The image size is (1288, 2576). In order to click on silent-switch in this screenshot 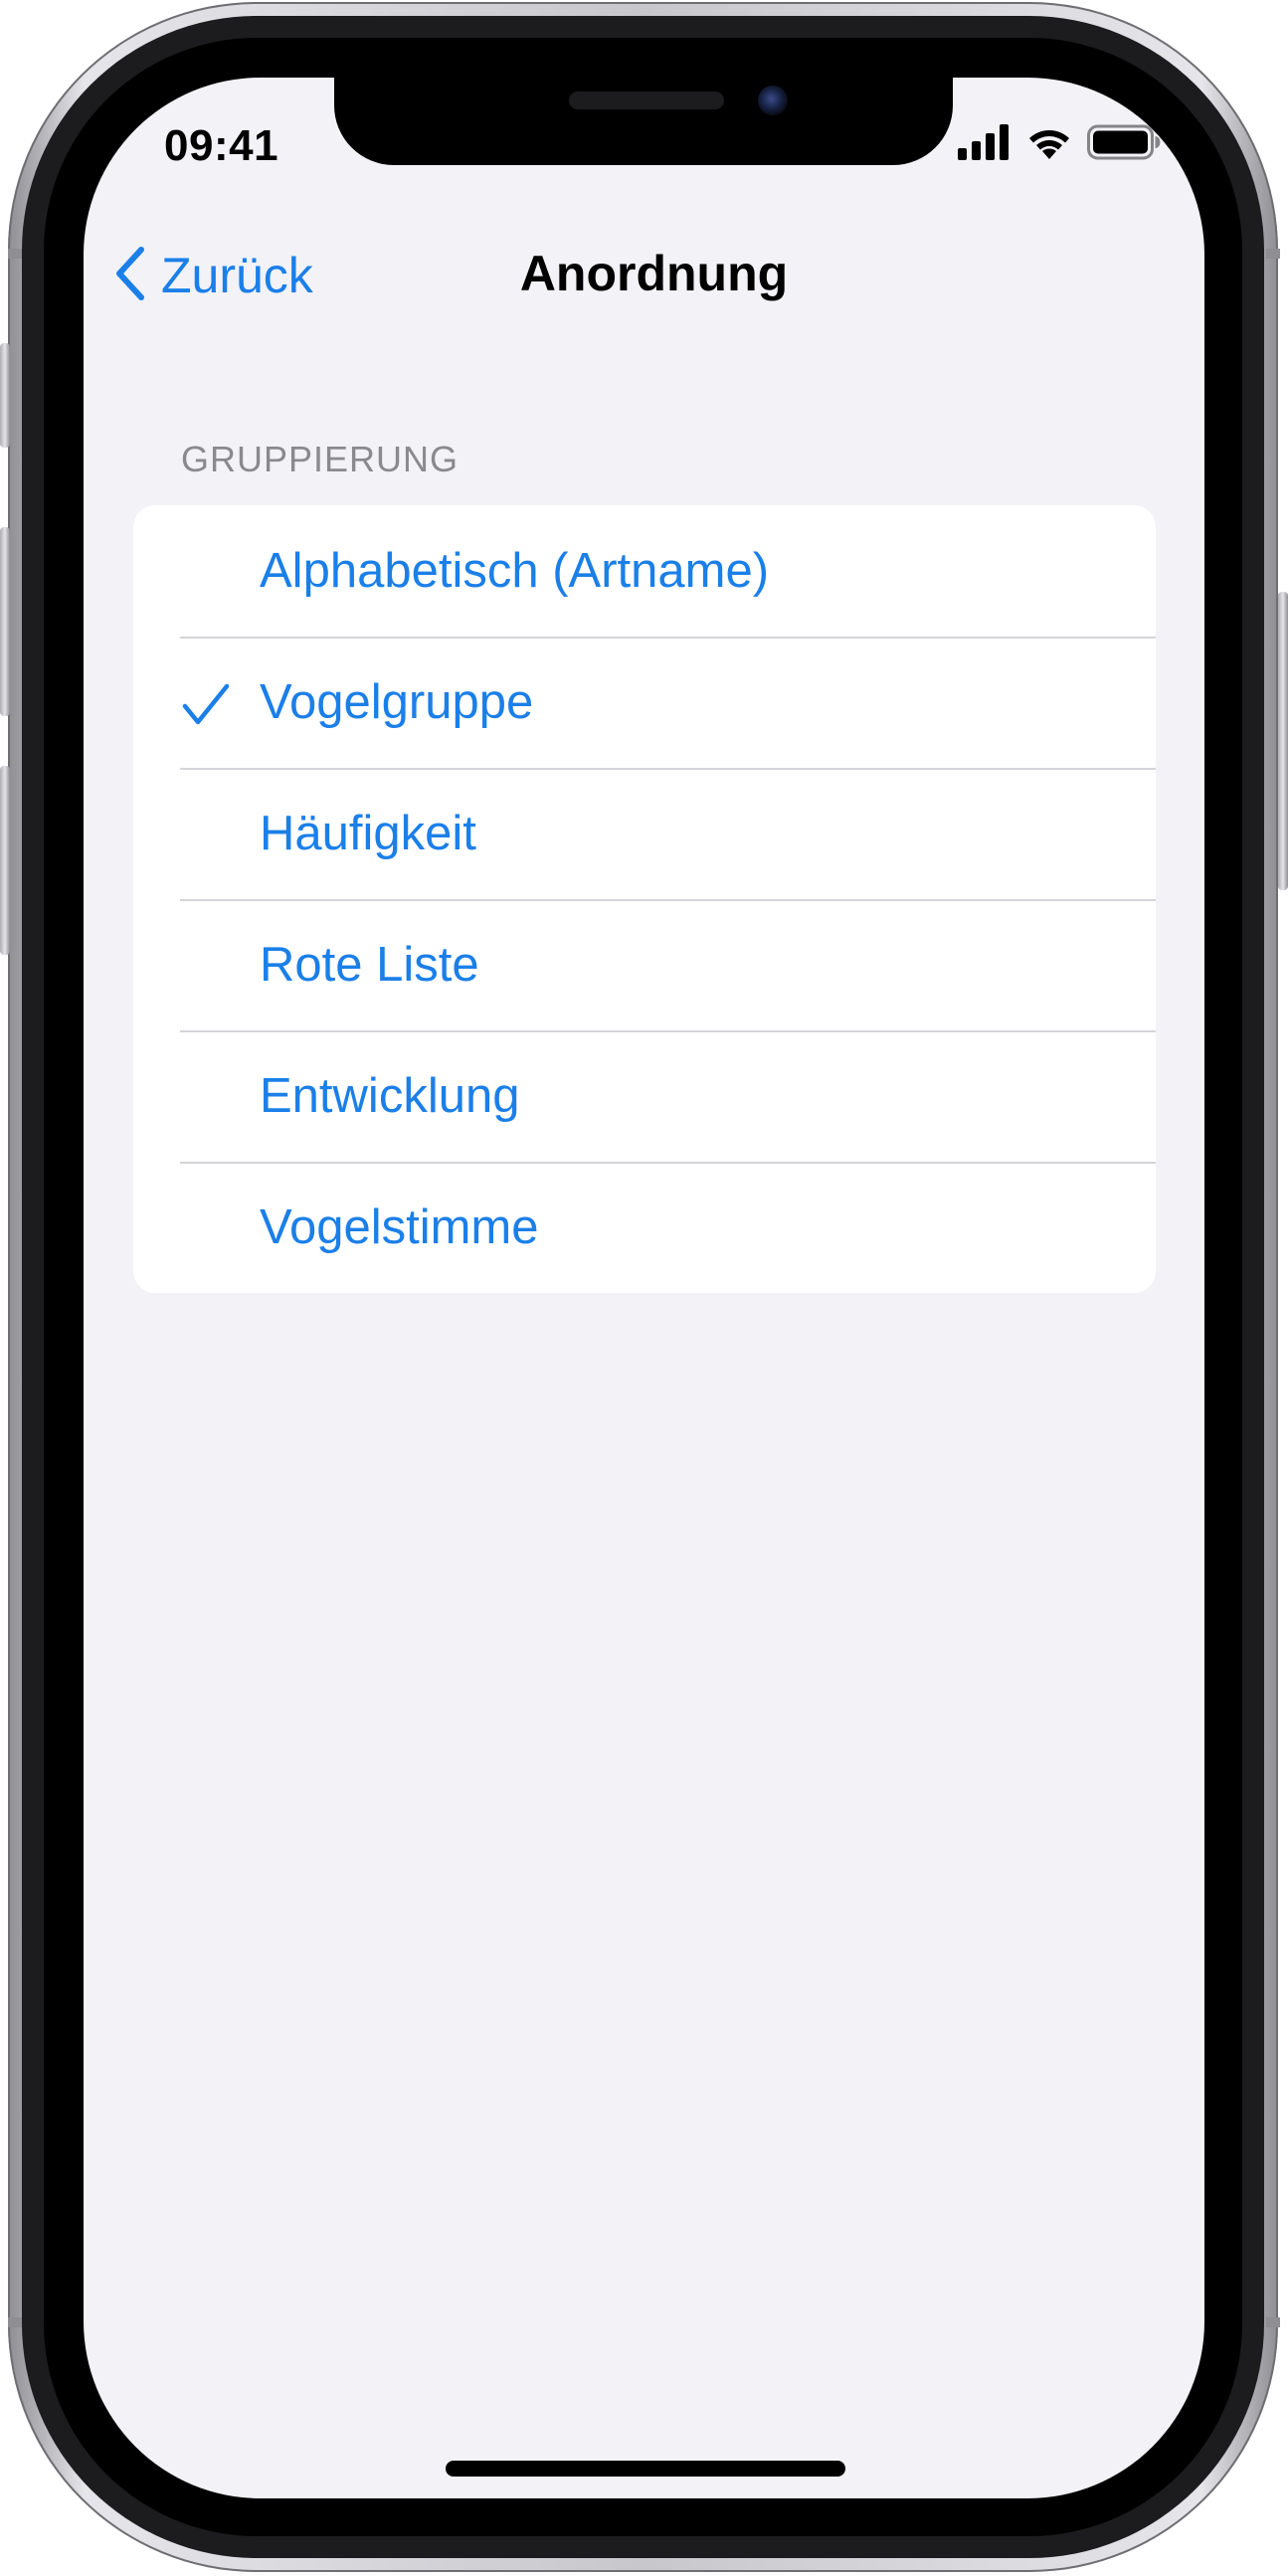, I will do `click(5, 395)`.